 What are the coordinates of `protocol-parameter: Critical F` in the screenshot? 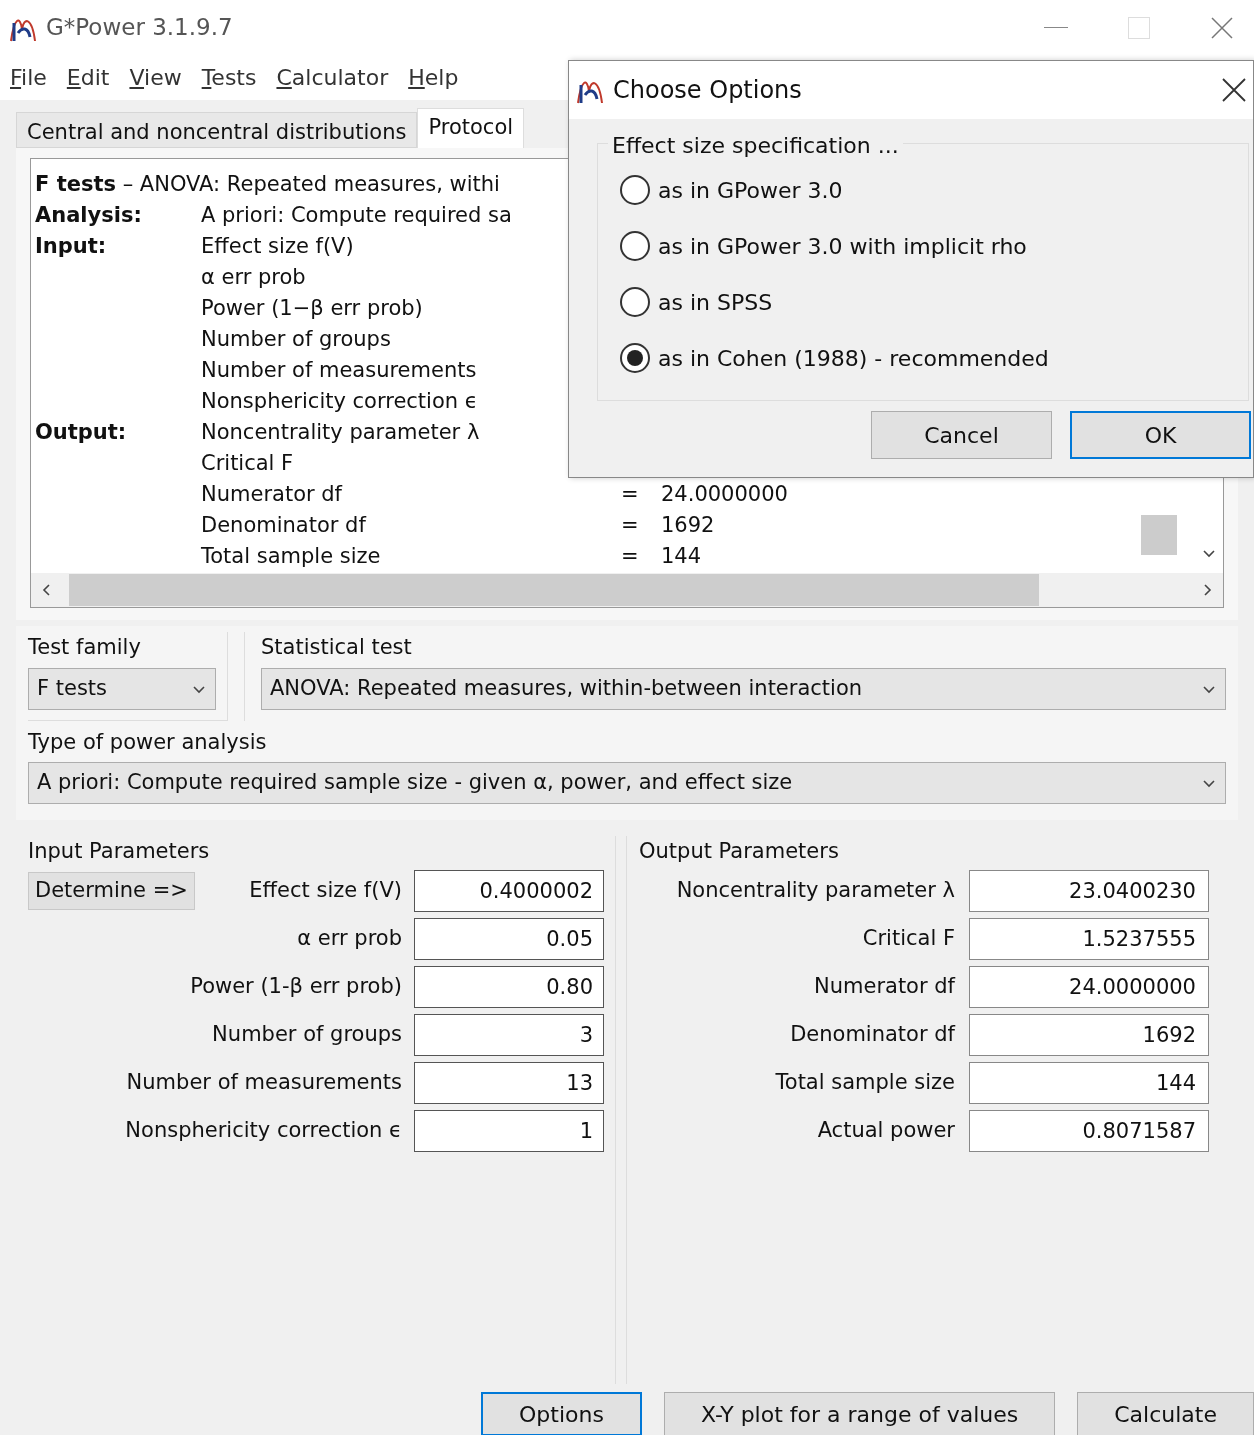 It's located at (247, 463).